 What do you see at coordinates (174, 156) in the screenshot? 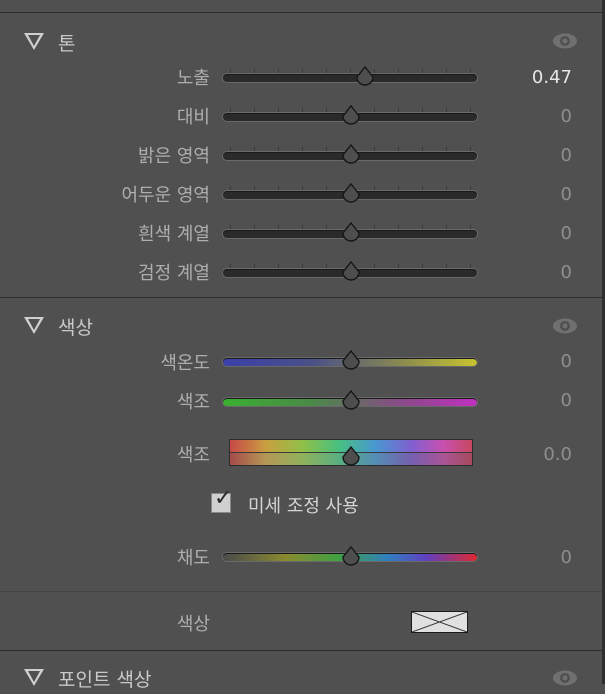
I see `slider-label: 밝은 영역` at bounding box center [174, 156].